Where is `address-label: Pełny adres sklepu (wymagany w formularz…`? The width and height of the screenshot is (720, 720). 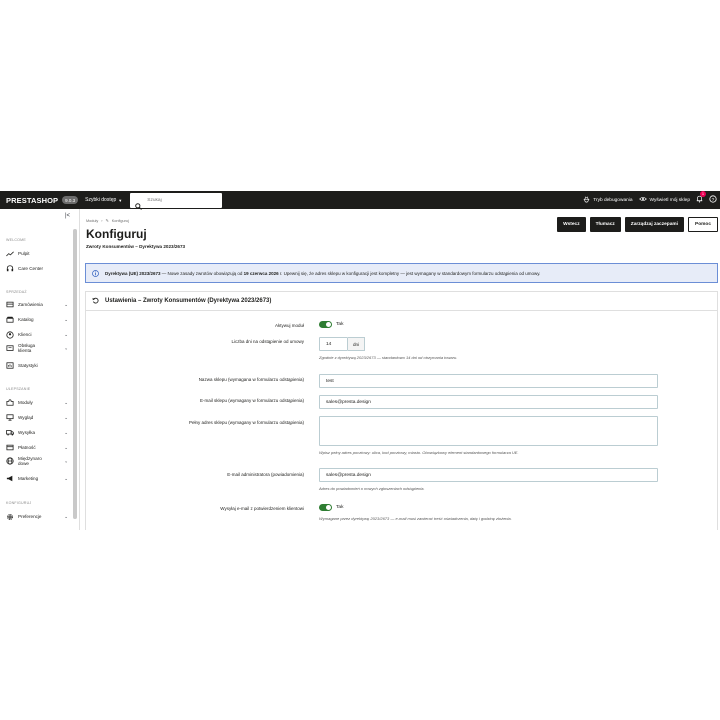 address-label: Pełny adres sklepu (wymagany w formularz… is located at coordinates (246, 422).